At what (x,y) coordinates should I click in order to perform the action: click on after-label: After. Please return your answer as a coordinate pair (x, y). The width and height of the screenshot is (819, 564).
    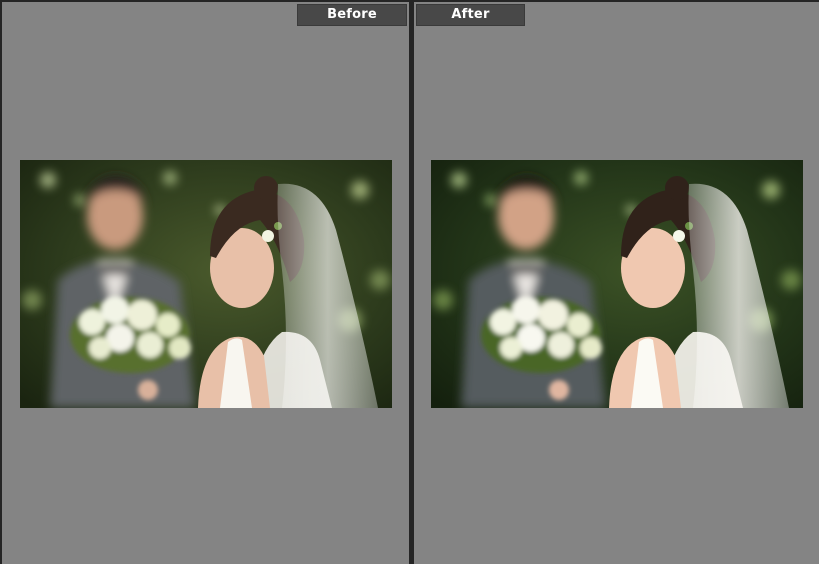
    Looking at the image, I should click on (470, 15).